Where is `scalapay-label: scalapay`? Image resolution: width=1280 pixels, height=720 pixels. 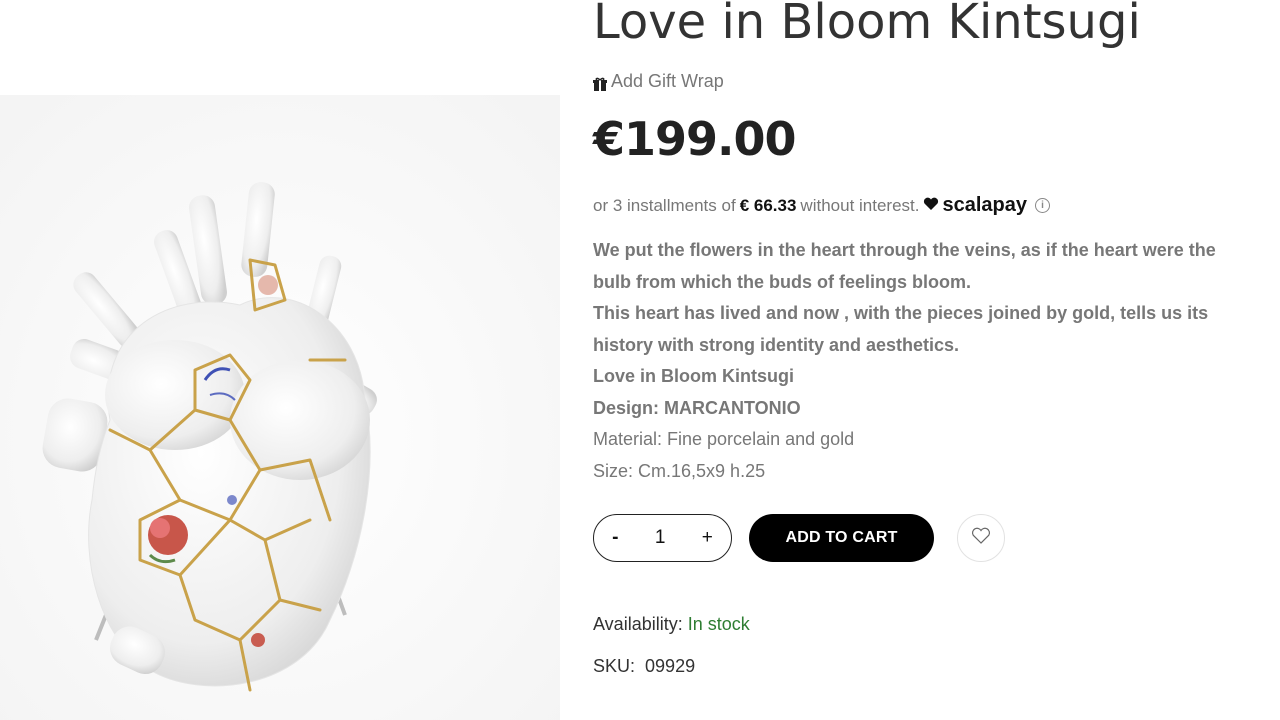
scalapay-label: scalapay is located at coordinates (984, 205).